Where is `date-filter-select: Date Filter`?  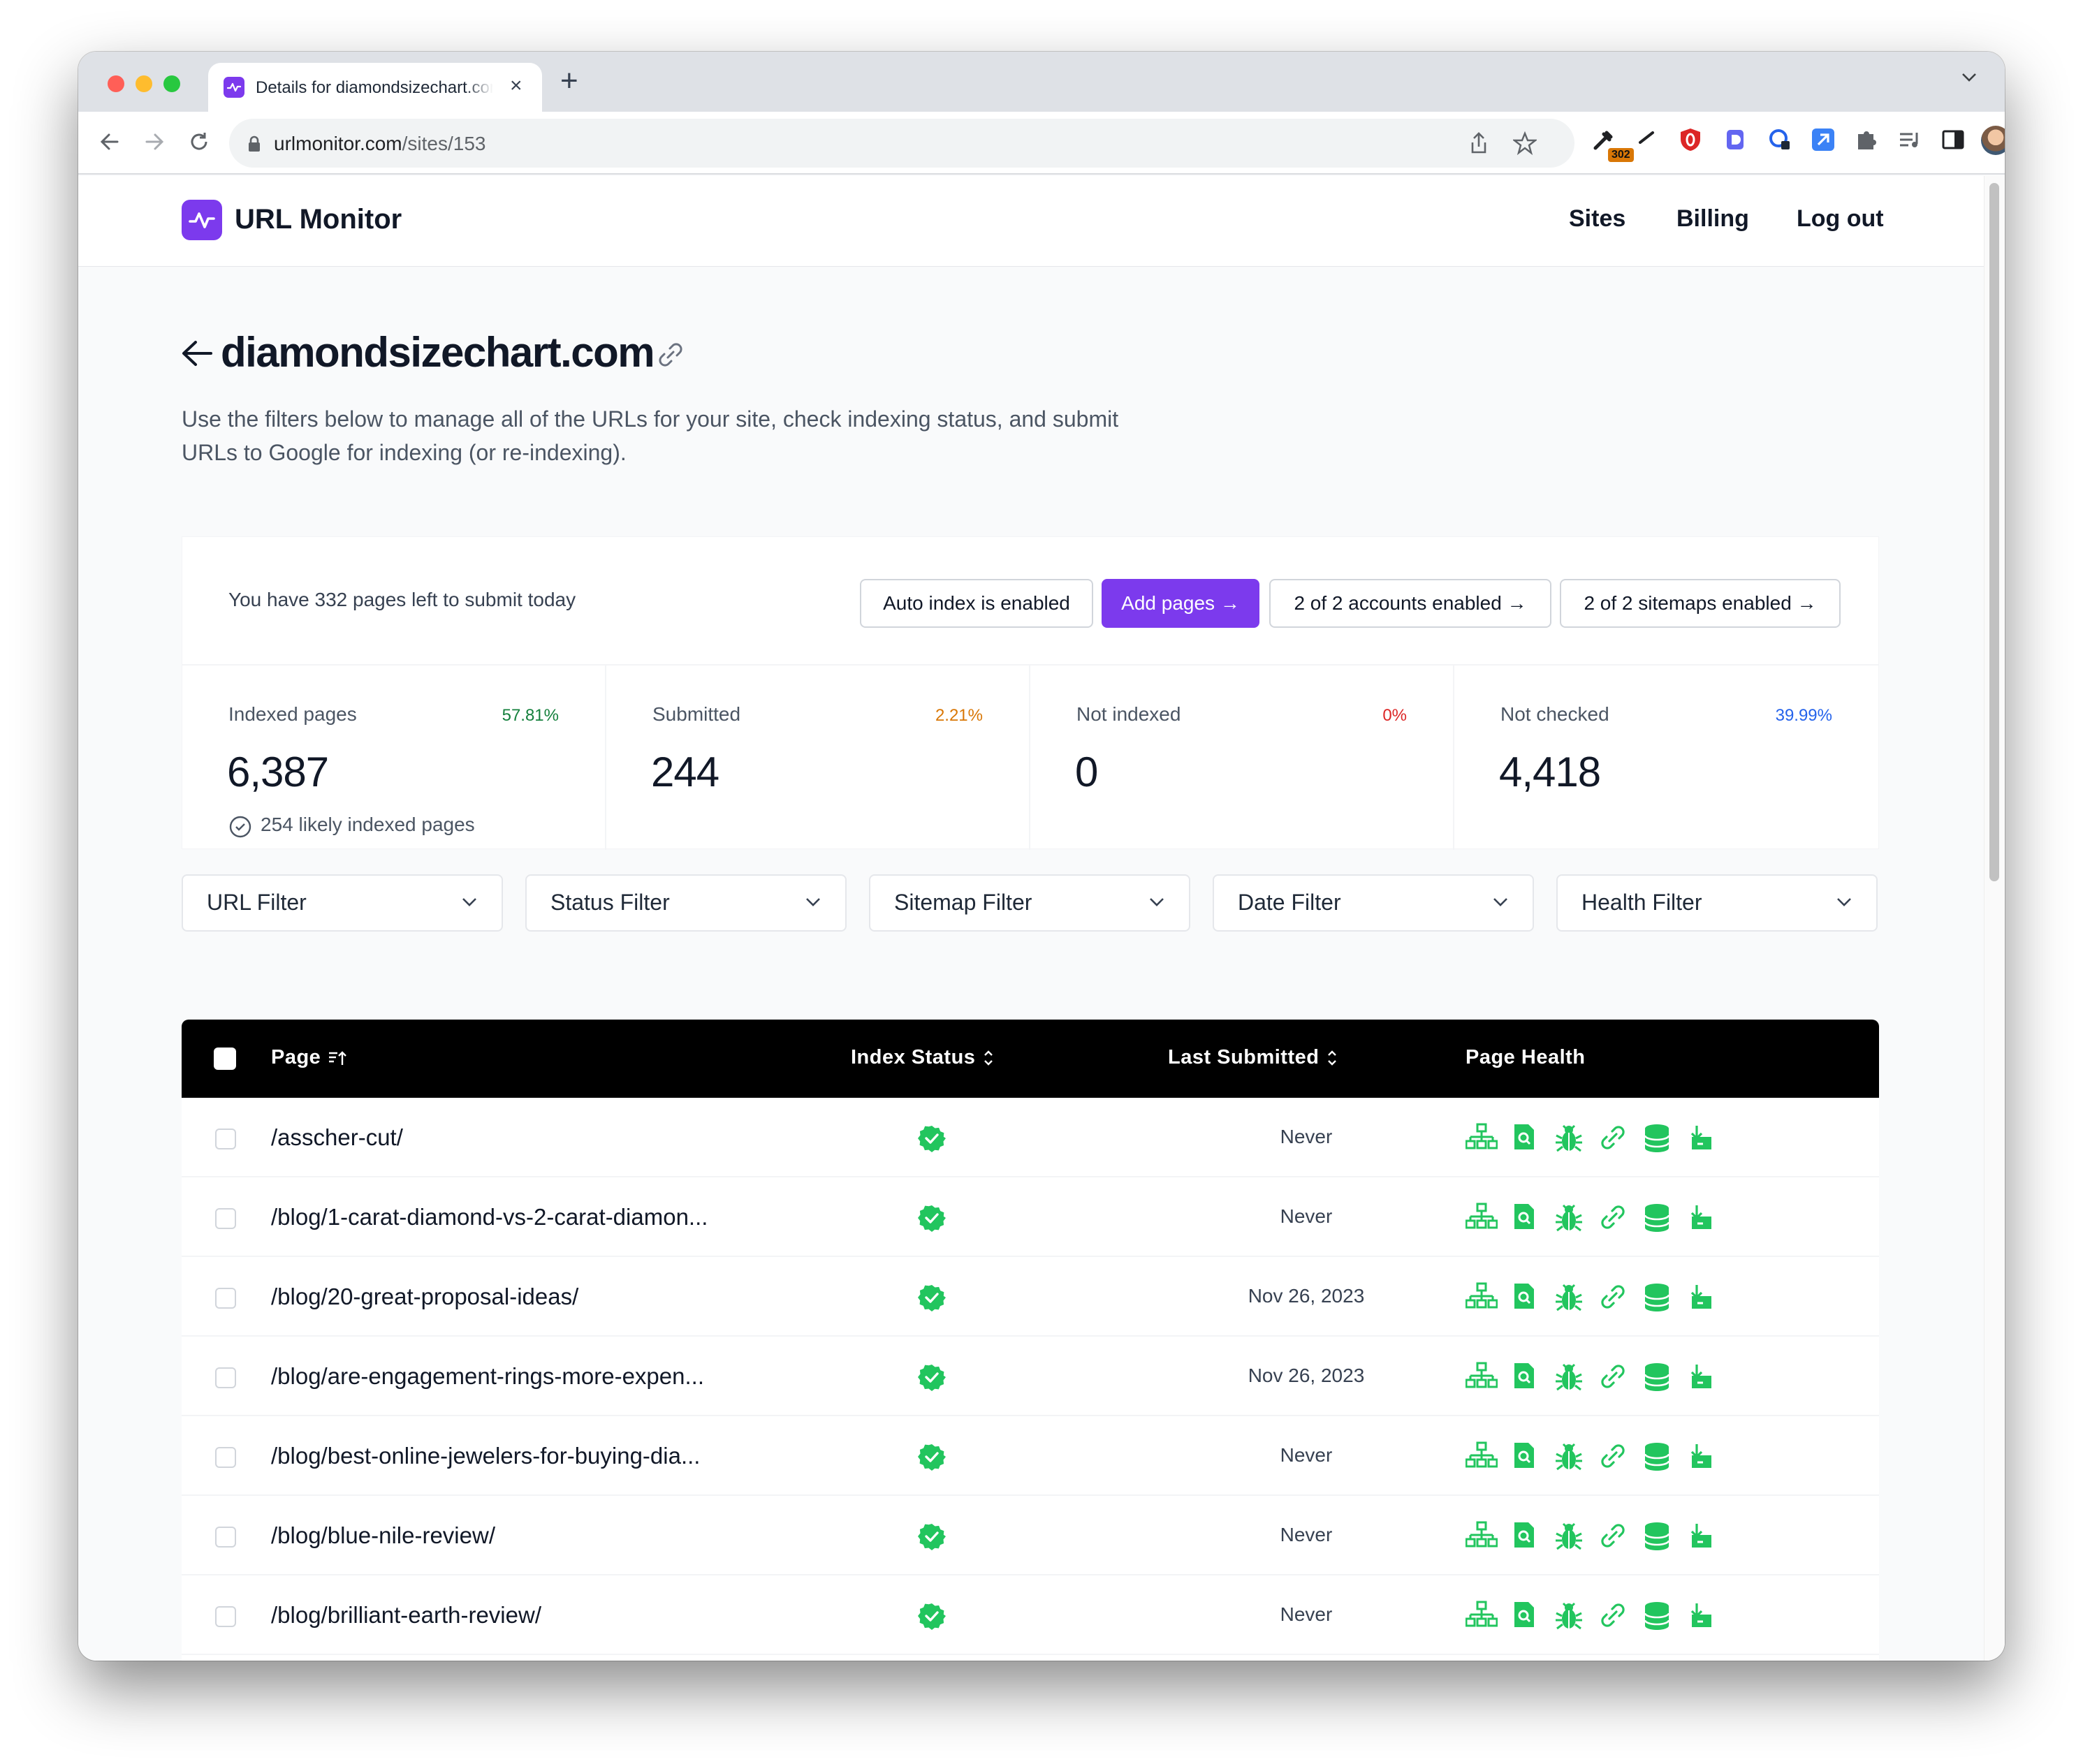
date-filter-select: Date Filter is located at coordinates (1373, 903).